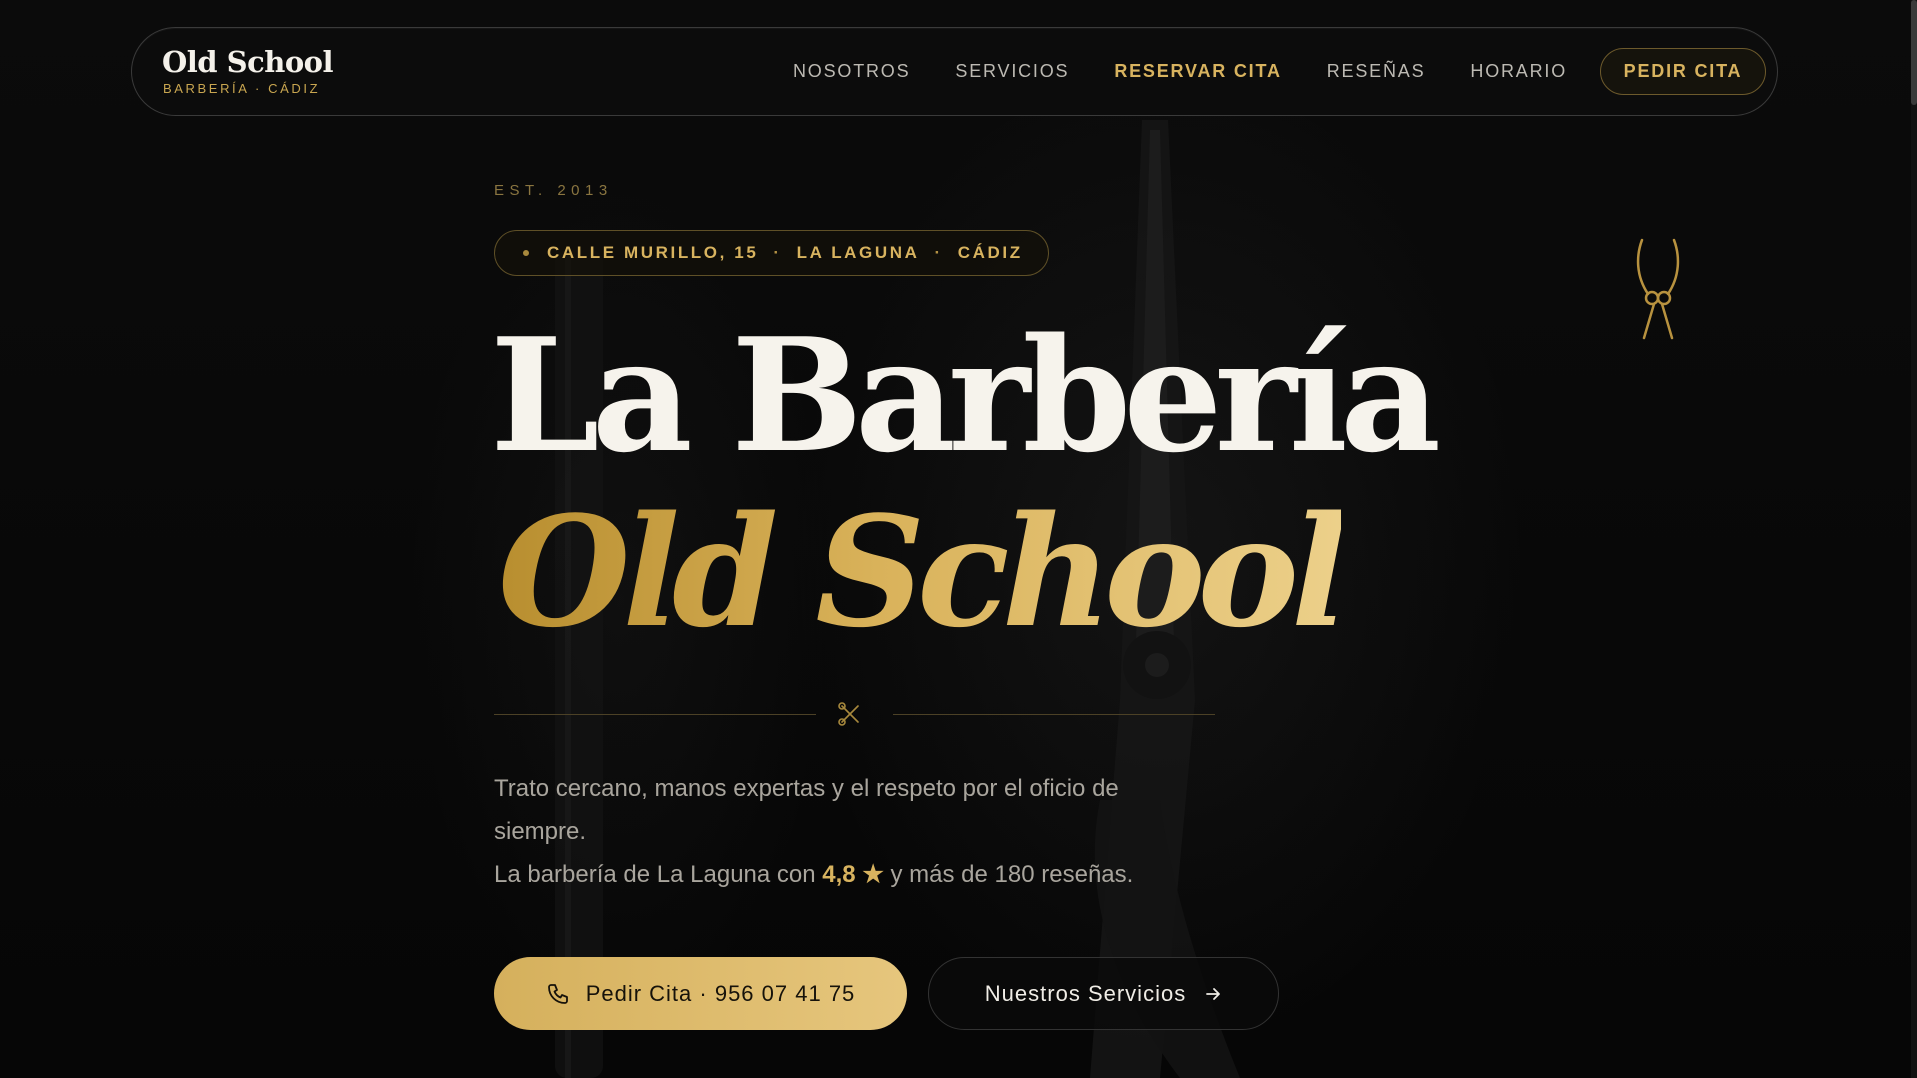  Describe the element at coordinates (1683, 71) in the screenshot. I see `nav-pedir-cita-button: PEDIR CITA` at that location.